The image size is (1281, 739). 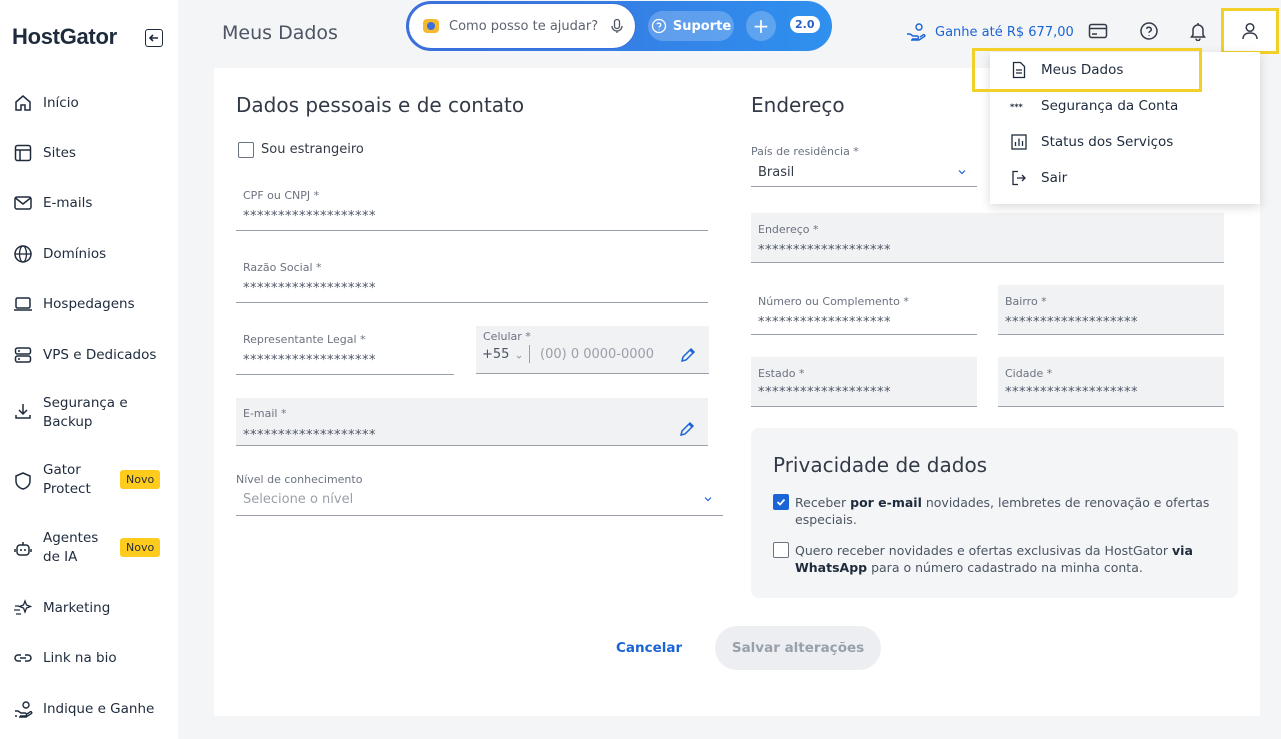 What do you see at coordinates (1110, 106) in the screenshot?
I see `menu-item-label: Segurança da Conta` at bounding box center [1110, 106].